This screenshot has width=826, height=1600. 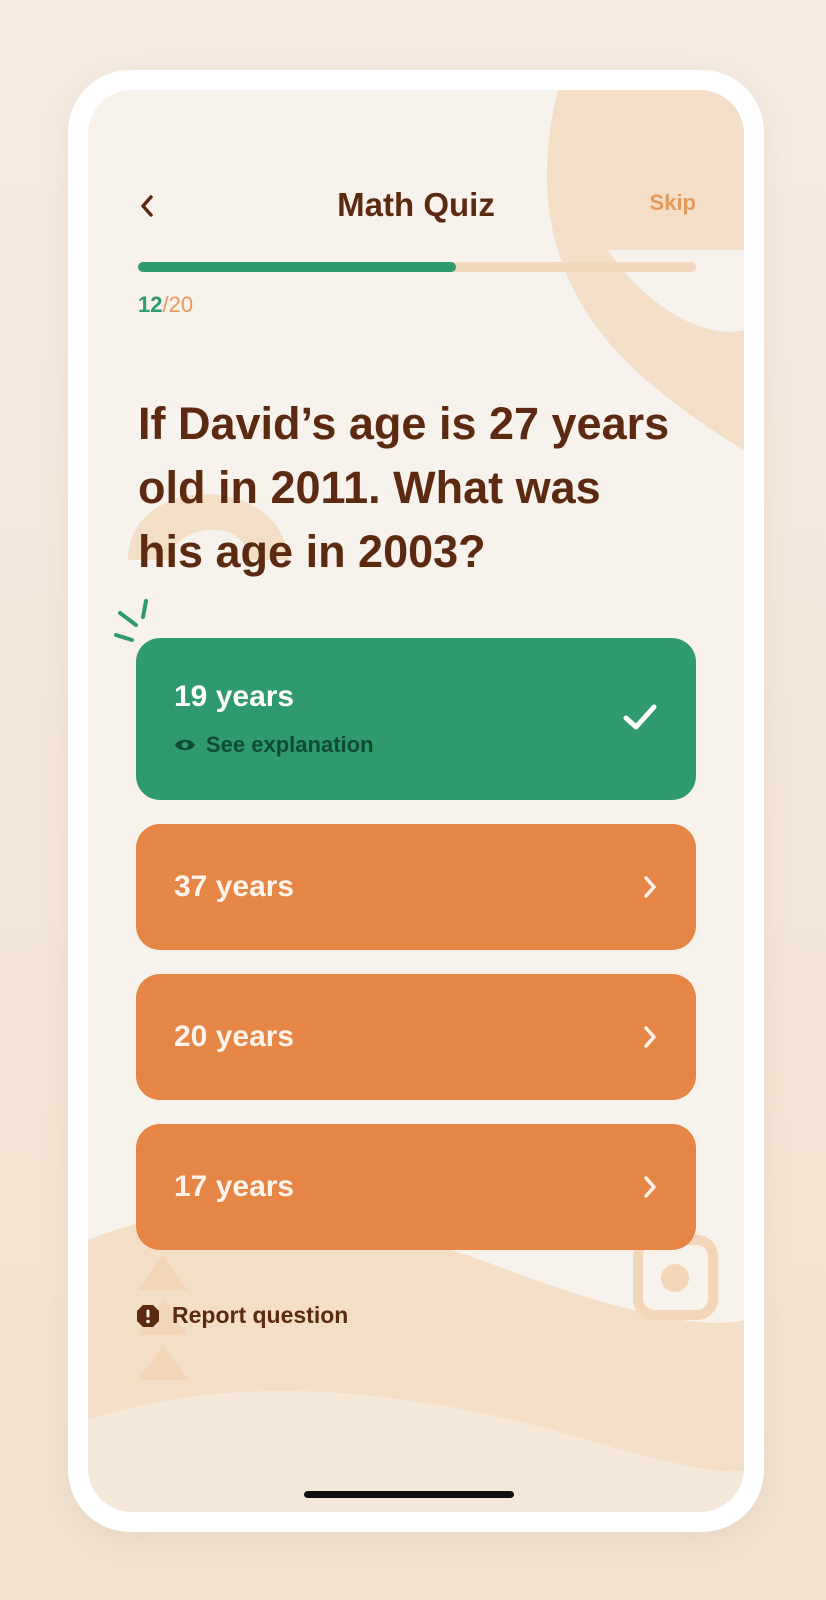 I want to click on answer-label: 37 years, so click(x=234, y=886).